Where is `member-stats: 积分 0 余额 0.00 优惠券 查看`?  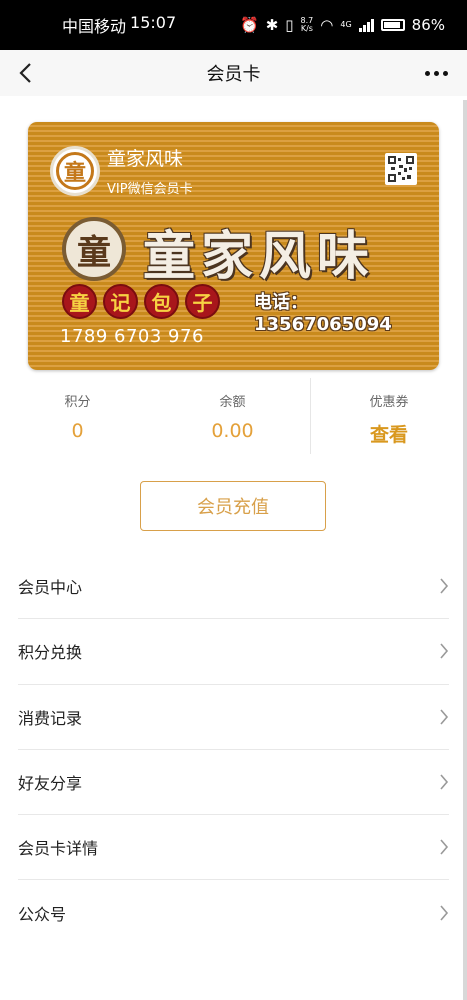 member-stats: 积分 0 余额 0.00 优惠券 查看 is located at coordinates (233, 416).